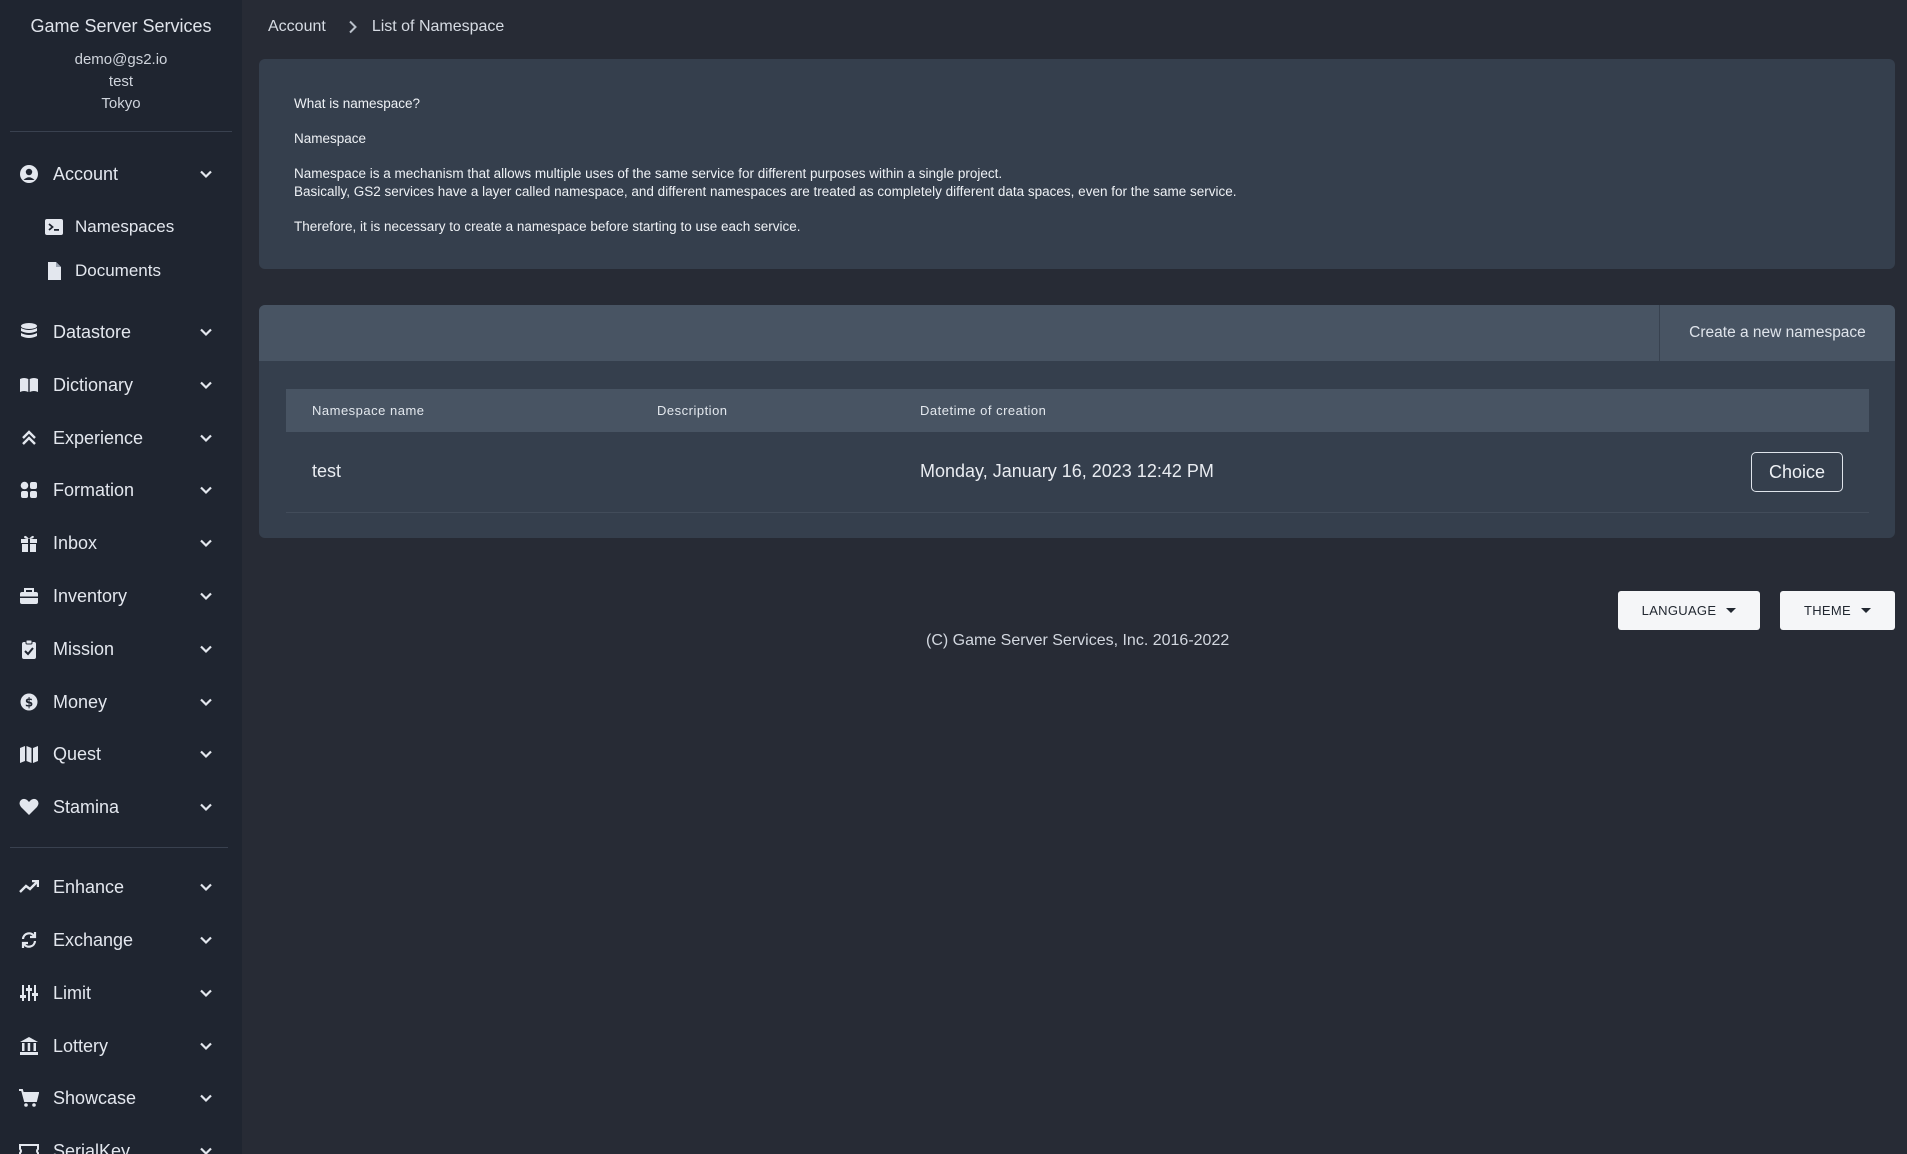 The image size is (1907, 1154). I want to click on sidebar-item-account: Account, so click(121, 174).